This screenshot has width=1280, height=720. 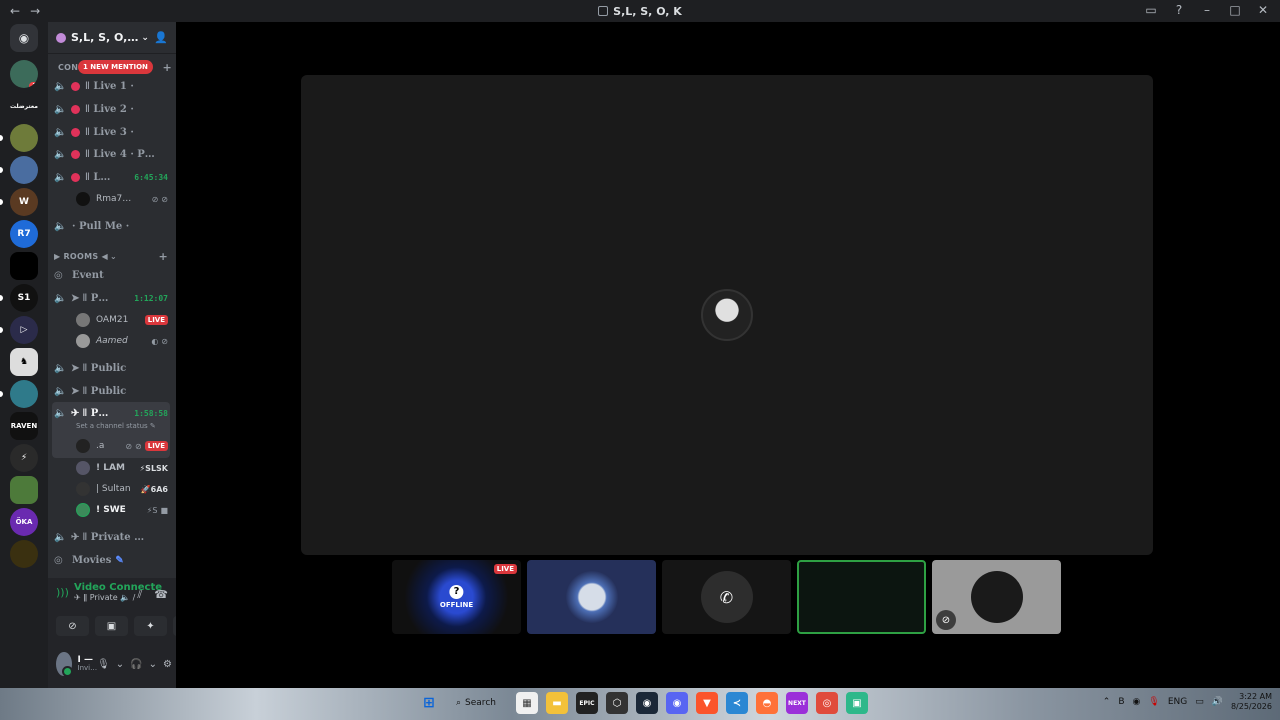 What do you see at coordinates (1251, 701) in the screenshot?
I see `clock: 3:22 AM 8/25/2026` at bounding box center [1251, 701].